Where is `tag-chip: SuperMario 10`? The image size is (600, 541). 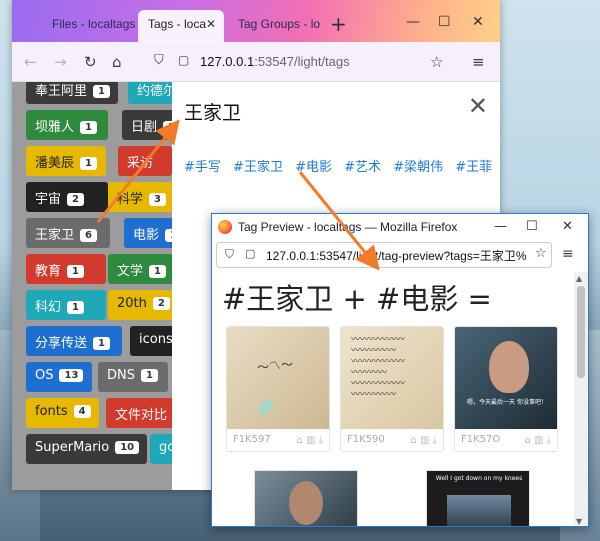
tag-chip: SuperMario 10 is located at coordinates (87, 449).